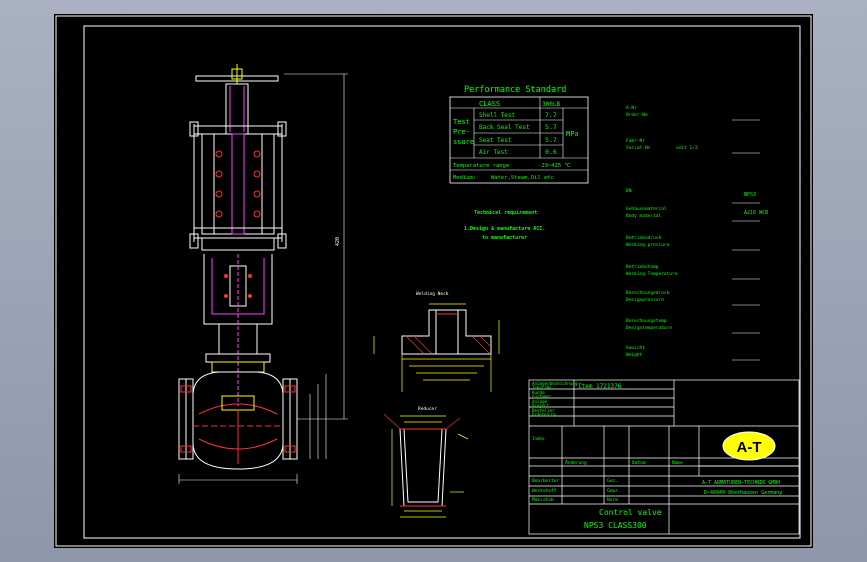  Describe the element at coordinates (522, 178) in the screenshot. I see `medium-value: Water,Steam,Oil etc` at that location.